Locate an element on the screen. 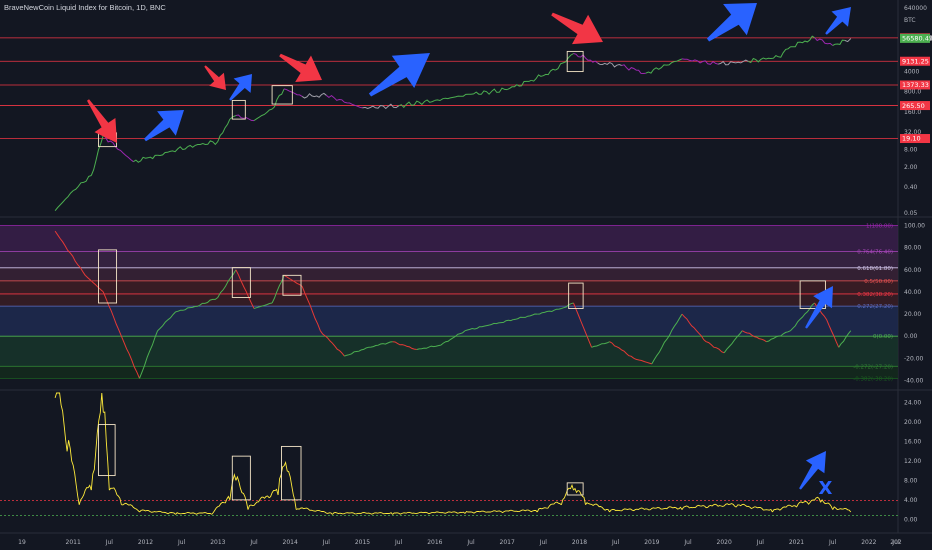 The image size is (932, 550). time-axis-tick: 2021 is located at coordinates (796, 542).